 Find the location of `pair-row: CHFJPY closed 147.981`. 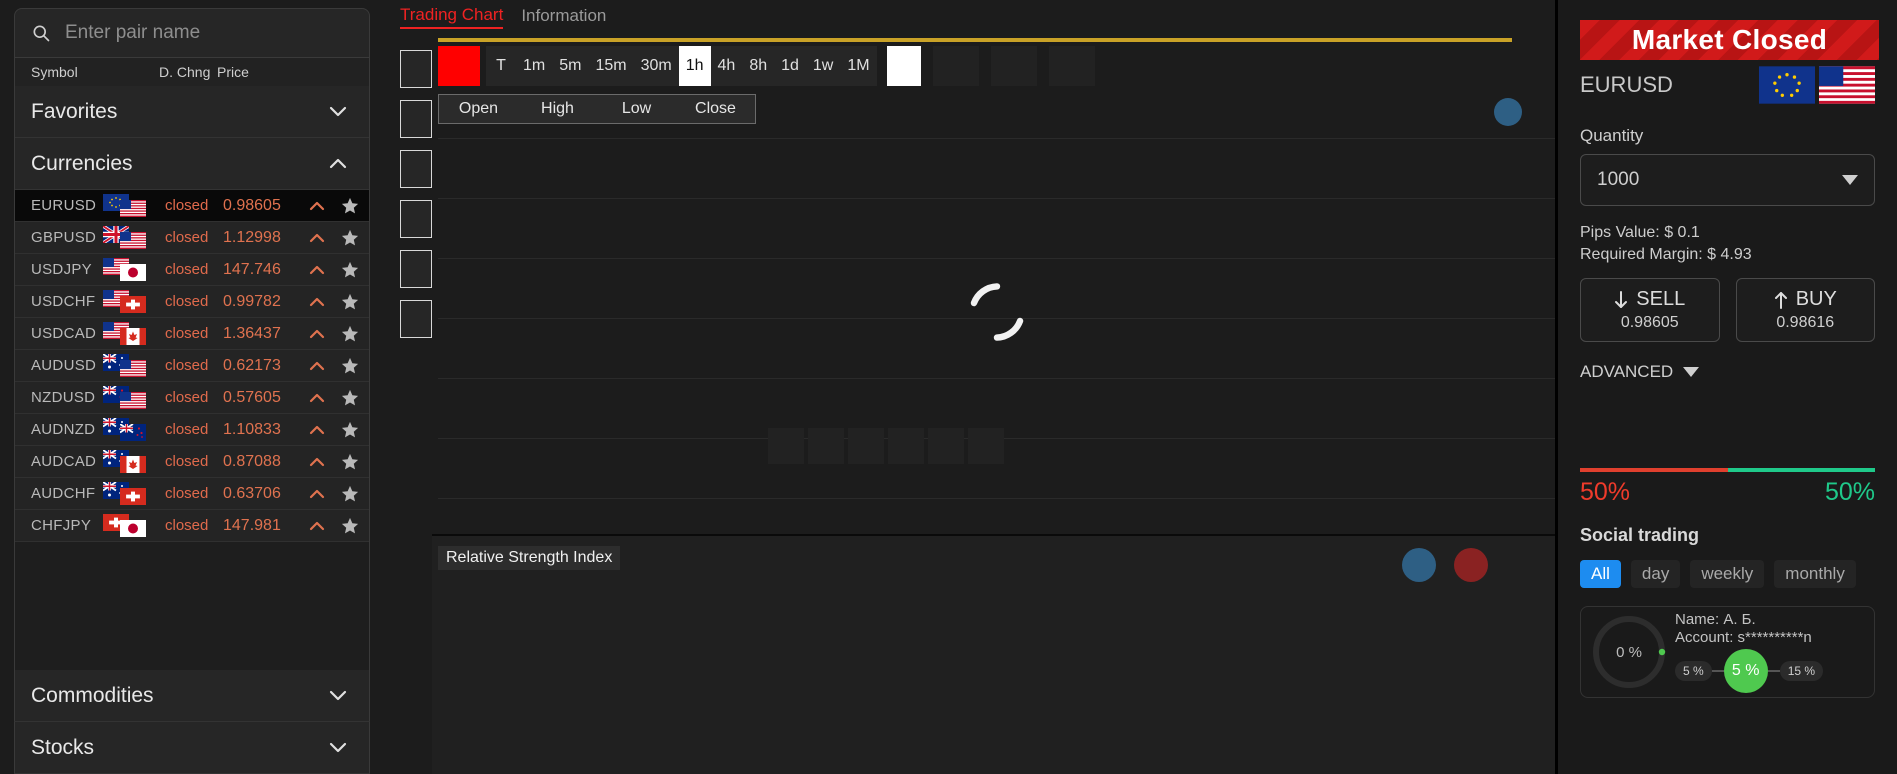

pair-row: CHFJPY closed 147.981 is located at coordinates (192, 526).